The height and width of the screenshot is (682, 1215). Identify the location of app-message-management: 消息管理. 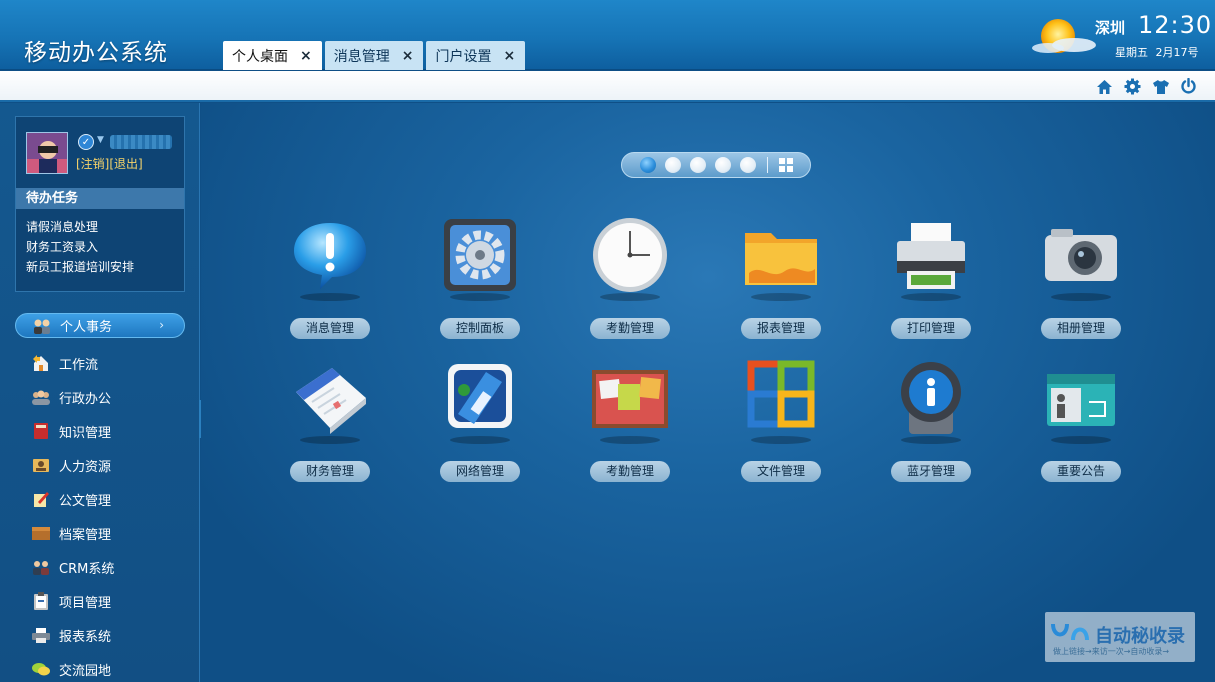
(330, 277).